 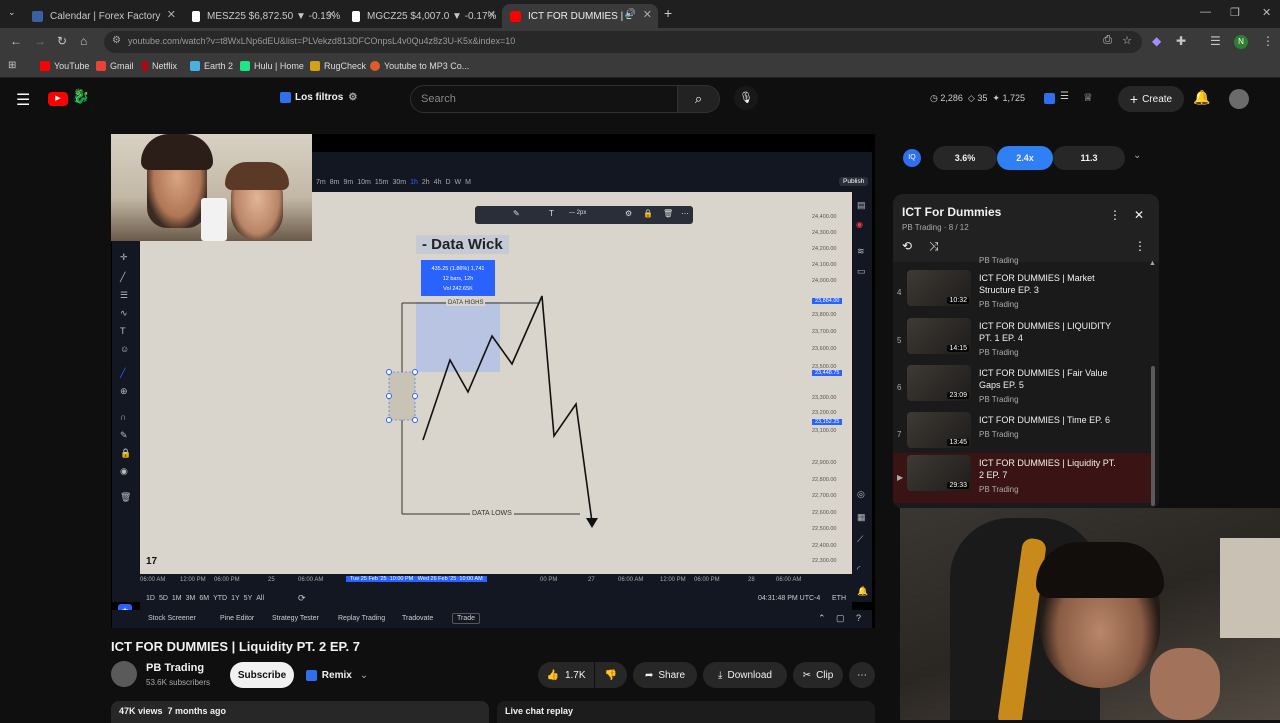 What do you see at coordinates (321, 182) in the screenshot?
I see `timeframe-option: 7m` at bounding box center [321, 182].